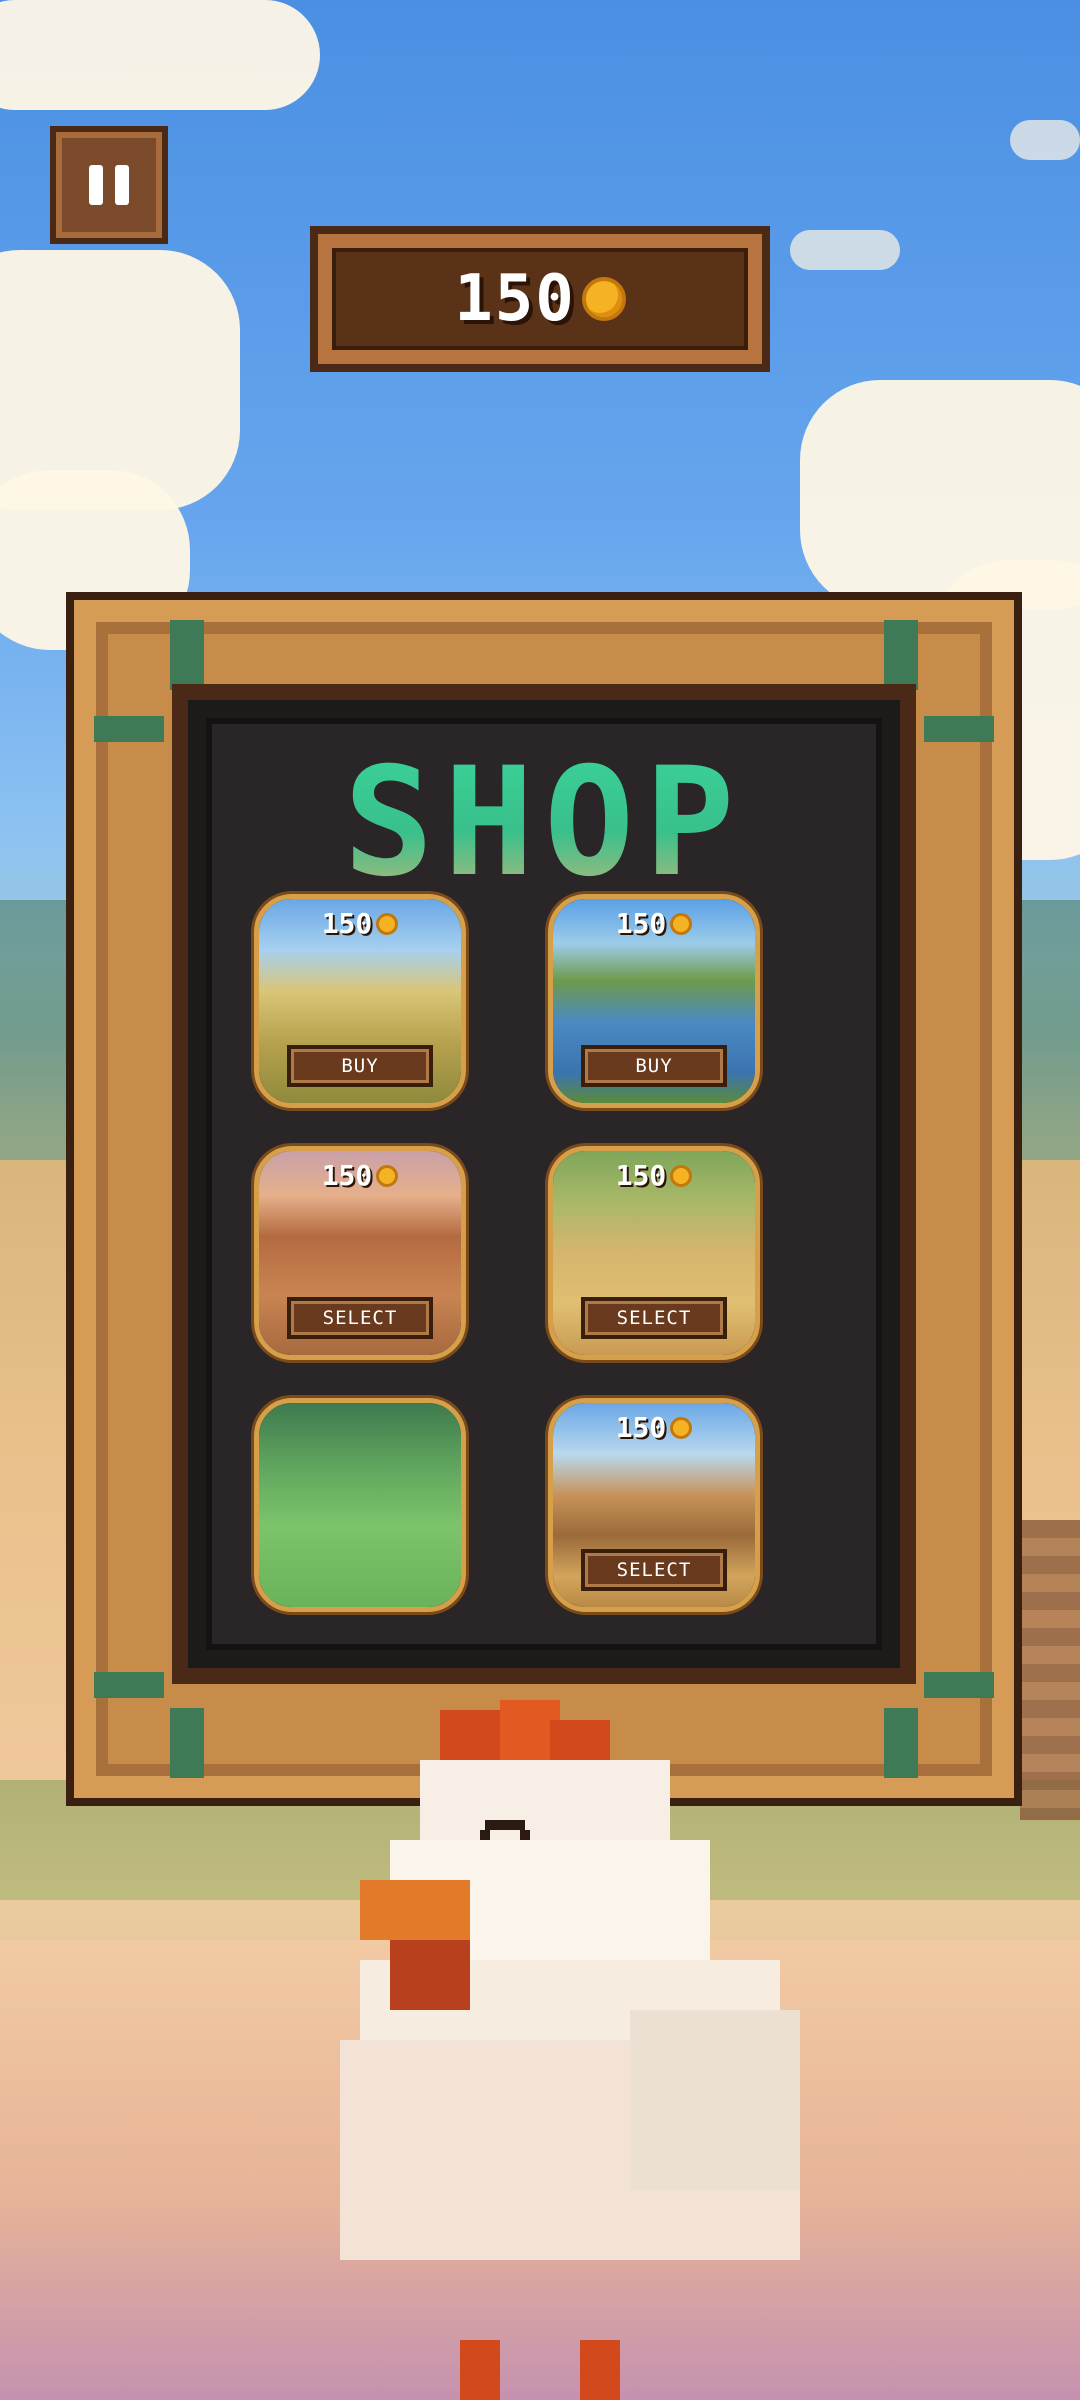 This screenshot has width=1080, height=2400. Describe the element at coordinates (1050, 1670) in the screenshot. I see `fence` at that location.